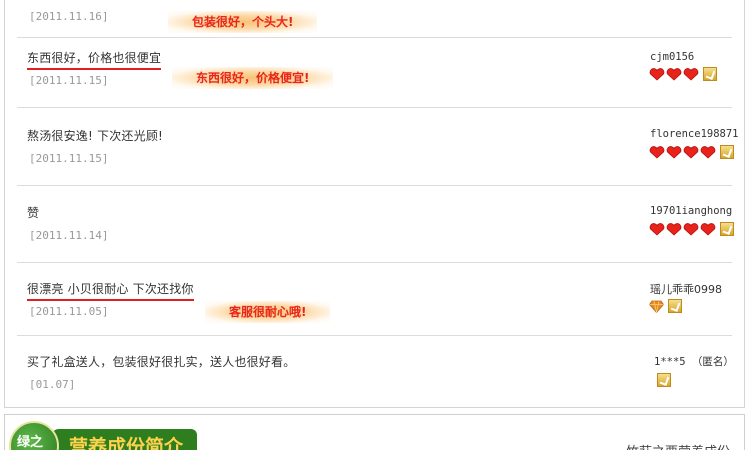 The height and width of the screenshot is (450, 750). Describe the element at coordinates (69, 311) in the screenshot. I see `review-date: [2011.11.05]` at that location.